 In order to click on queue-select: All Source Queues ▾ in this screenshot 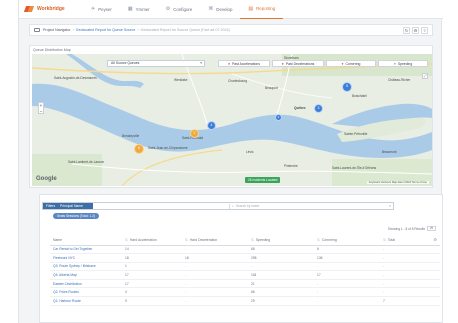, I will do `click(156, 63)`.